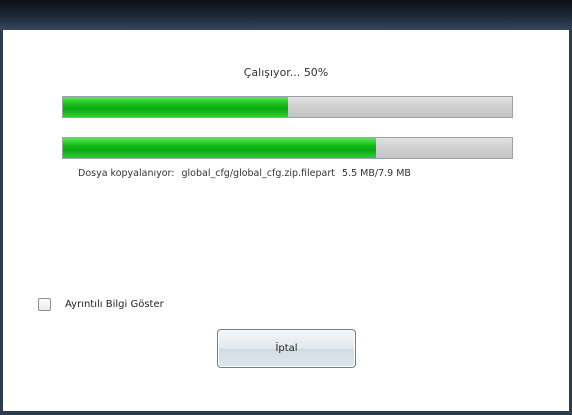 The image size is (572, 415). What do you see at coordinates (376, 173) in the screenshot?
I see `file-size: 5.5 MB/7.9 MB` at bounding box center [376, 173].